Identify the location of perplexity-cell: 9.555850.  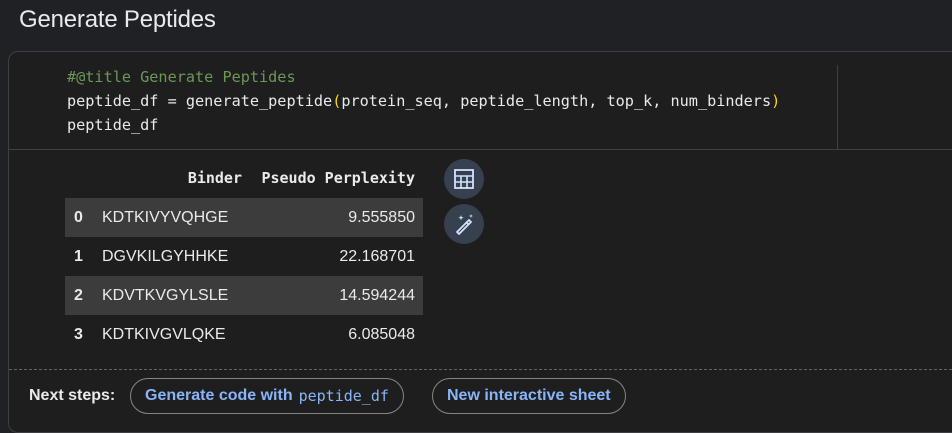
(336, 217).